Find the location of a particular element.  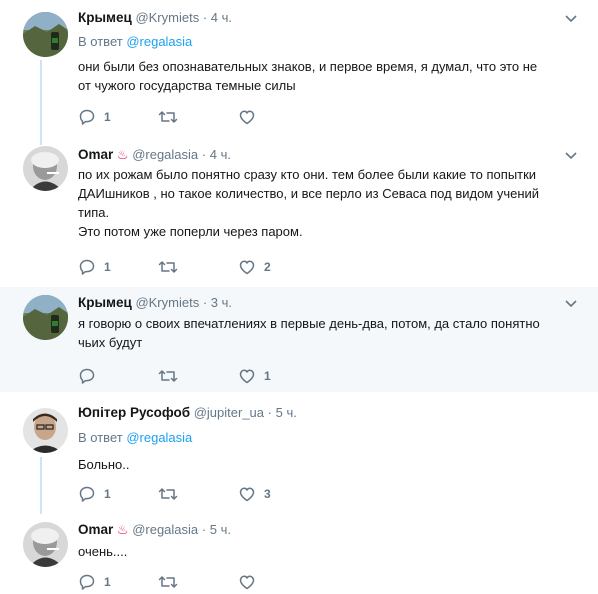

like-button: 1 is located at coordinates (254, 376).